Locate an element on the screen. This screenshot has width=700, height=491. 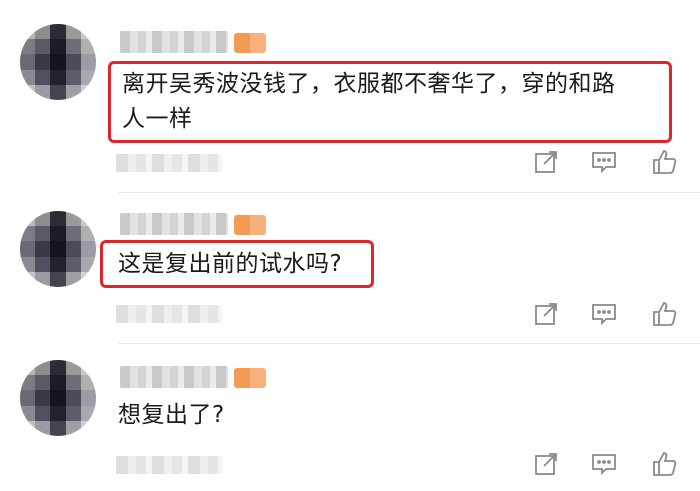
comment-text: 离开吴秀波没钱了，衣服都不奢华了，穿的和路 is located at coordinates (369, 84).